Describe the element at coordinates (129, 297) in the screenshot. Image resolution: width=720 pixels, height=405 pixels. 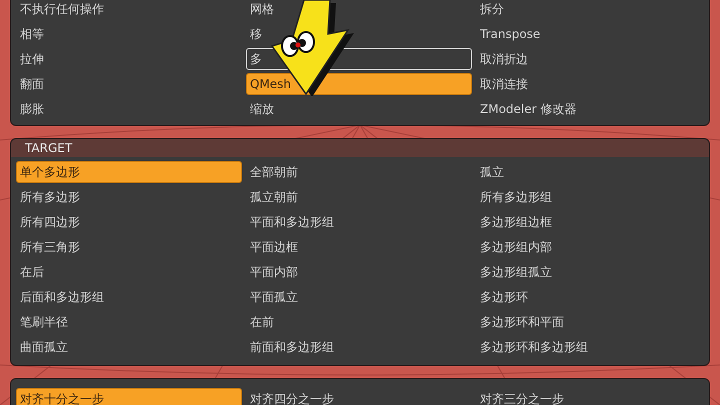
I see `menu-item: 后面和多边形组` at that location.